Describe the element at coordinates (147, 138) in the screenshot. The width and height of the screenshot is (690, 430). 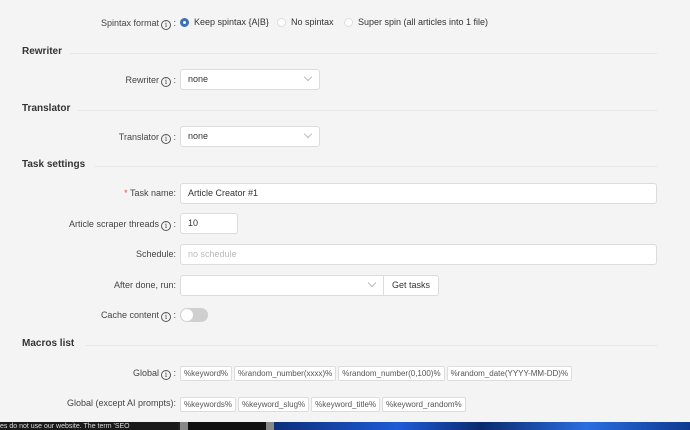
I see `translator-label: Translator i :` at that location.